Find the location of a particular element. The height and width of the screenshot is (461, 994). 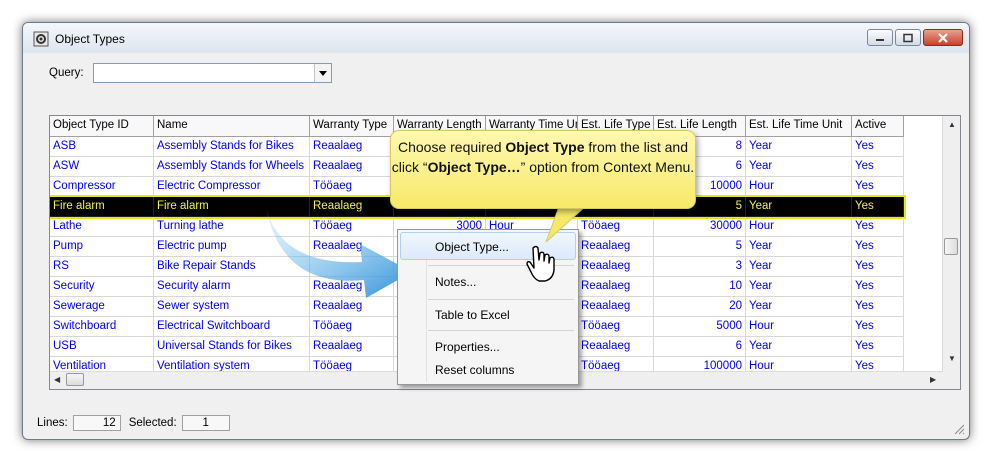

cell-name: Electric Compressor is located at coordinates (232, 187).